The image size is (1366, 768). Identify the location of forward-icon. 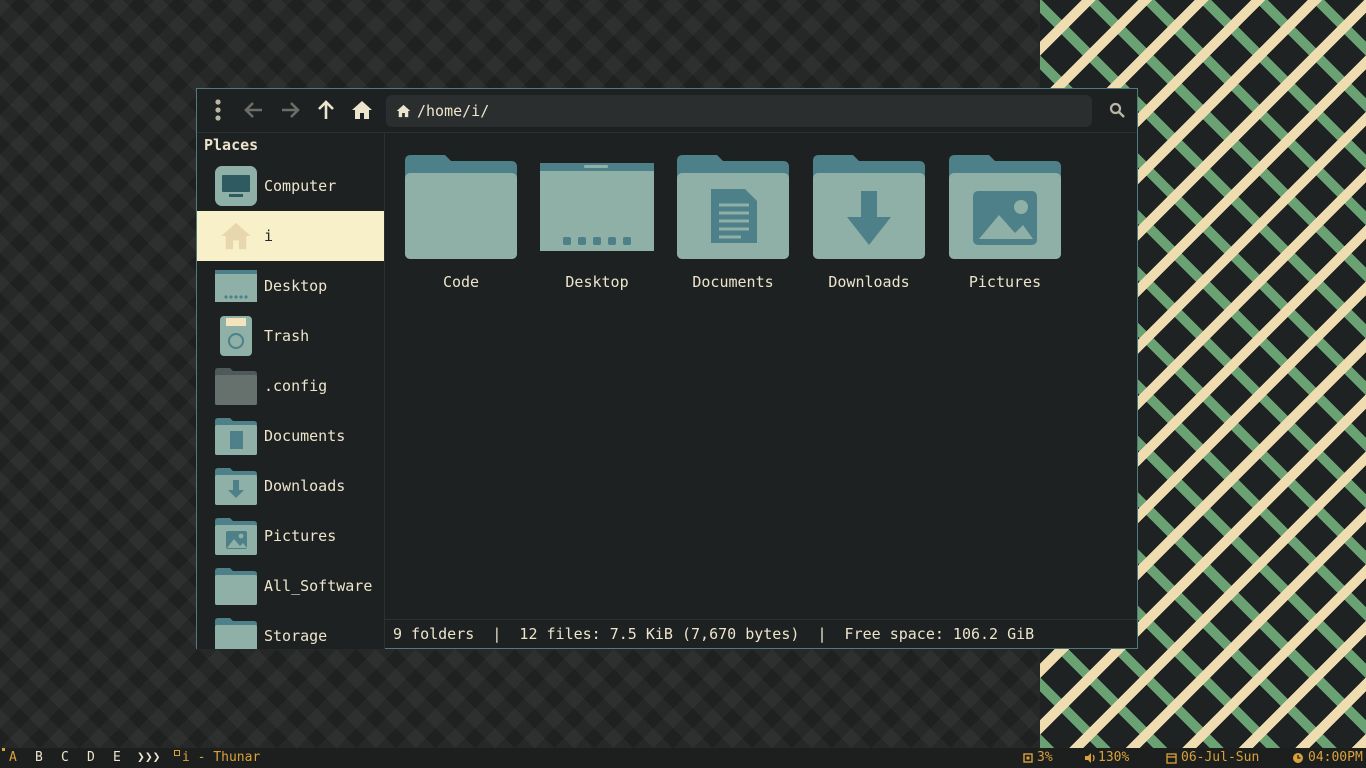
(291, 110).